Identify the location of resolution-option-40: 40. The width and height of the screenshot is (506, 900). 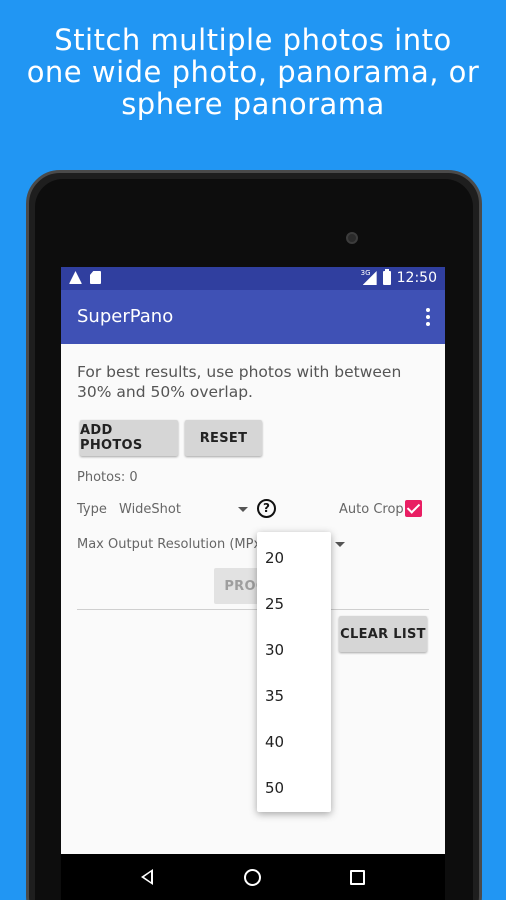
(294, 742).